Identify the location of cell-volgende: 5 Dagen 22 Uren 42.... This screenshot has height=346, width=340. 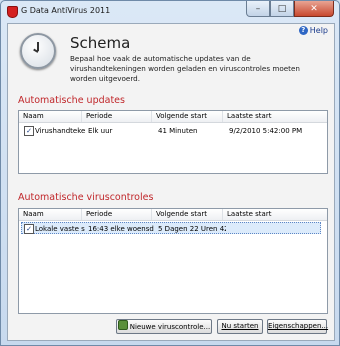
(192, 229).